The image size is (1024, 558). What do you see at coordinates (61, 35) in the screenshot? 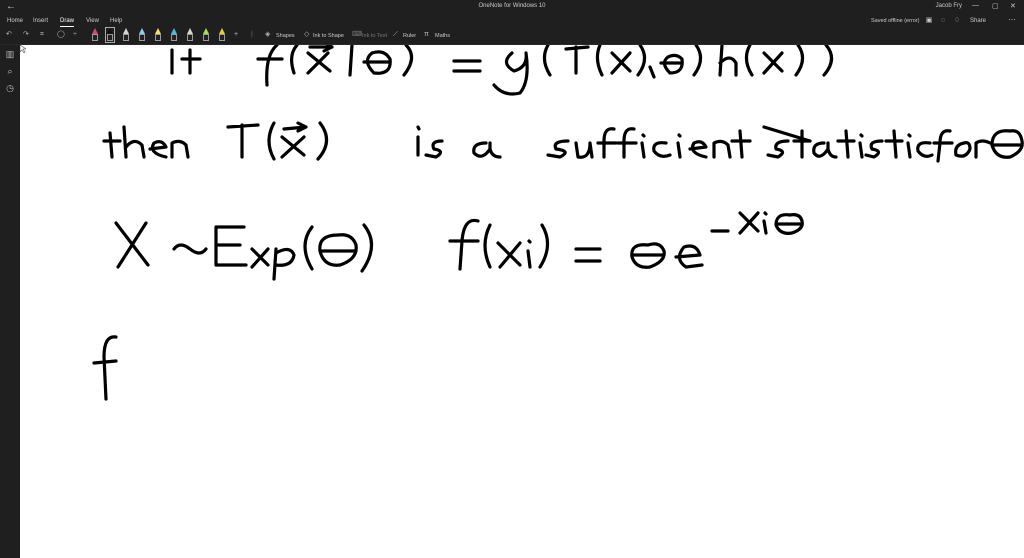
I see `lasso-icon: ◯` at bounding box center [61, 35].